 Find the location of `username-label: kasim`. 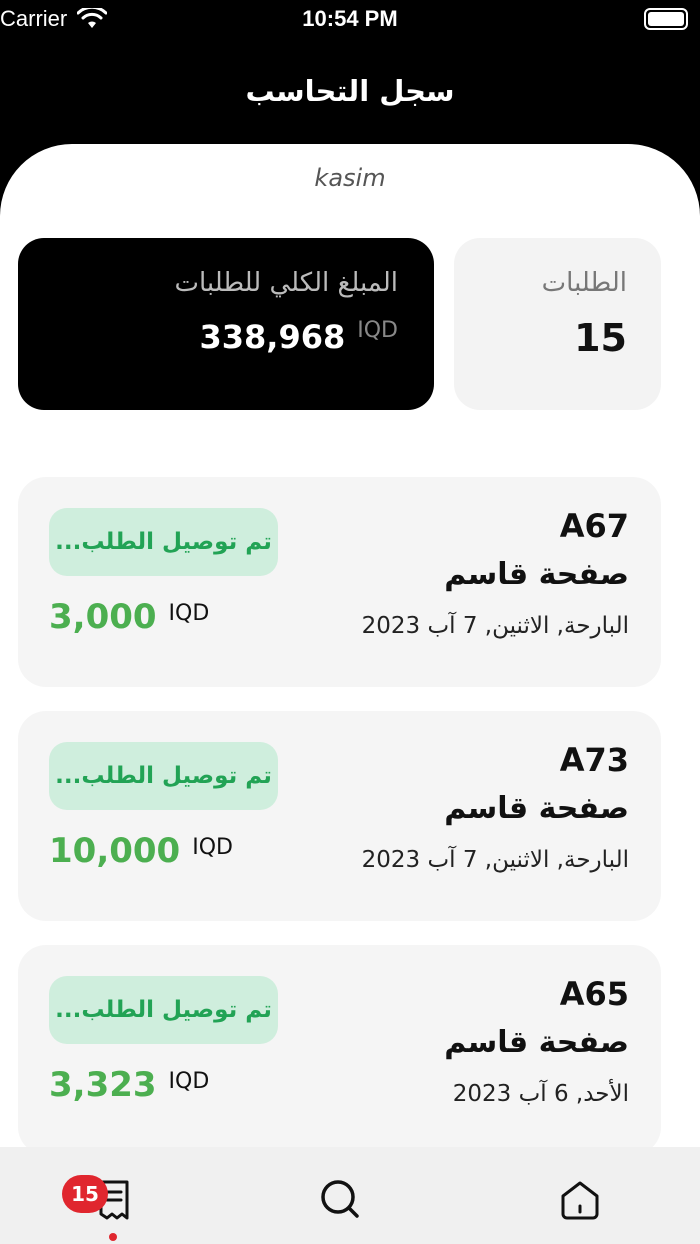

username-label: kasim is located at coordinates (350, 178).